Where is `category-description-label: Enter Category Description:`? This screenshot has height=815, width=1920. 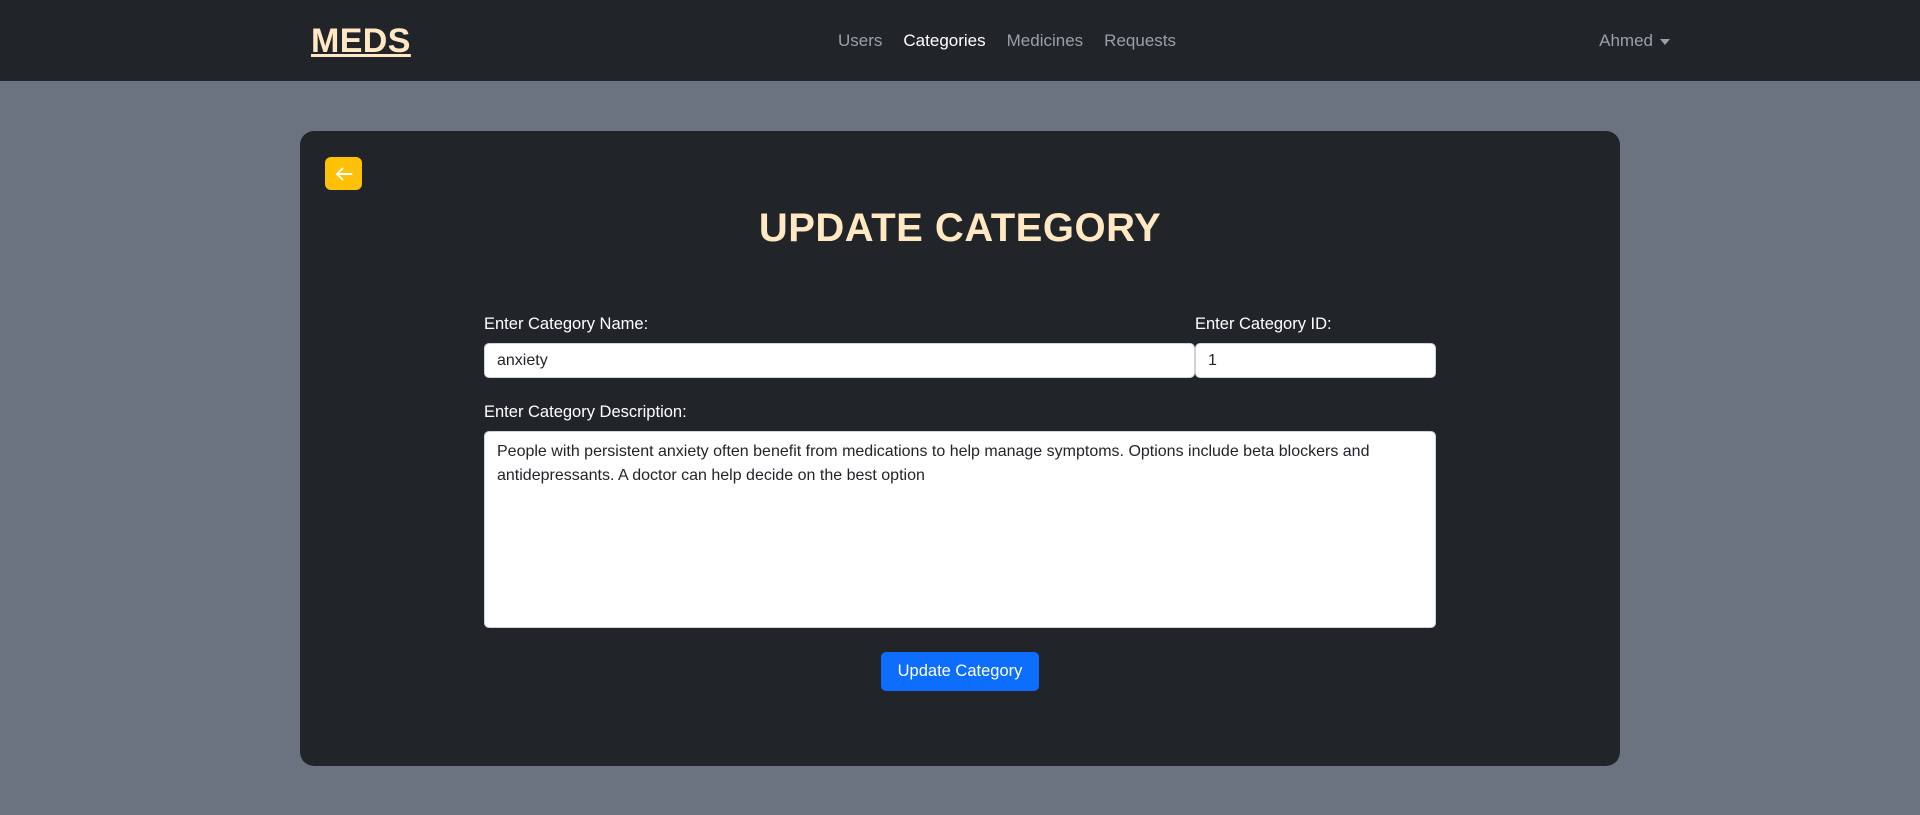
category-description-label: Enter Category Description: is located at coordinates (585, 412).